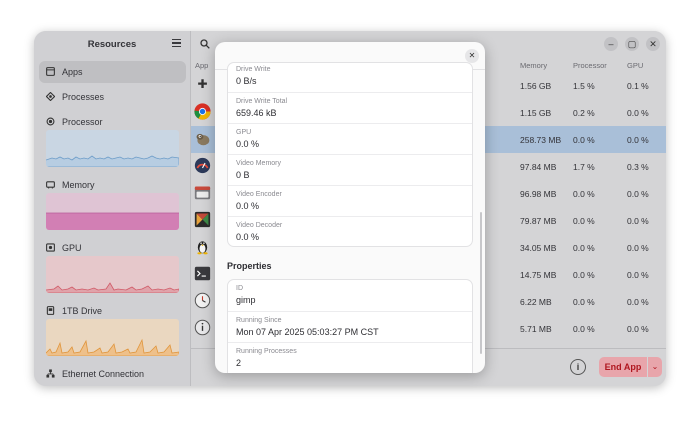 Image resolution: width=700 pixels, height=423 pixels. Describe the element at coordinates (533, 65) in the screenshot. I see `column-header-memory: Memory` at that location.